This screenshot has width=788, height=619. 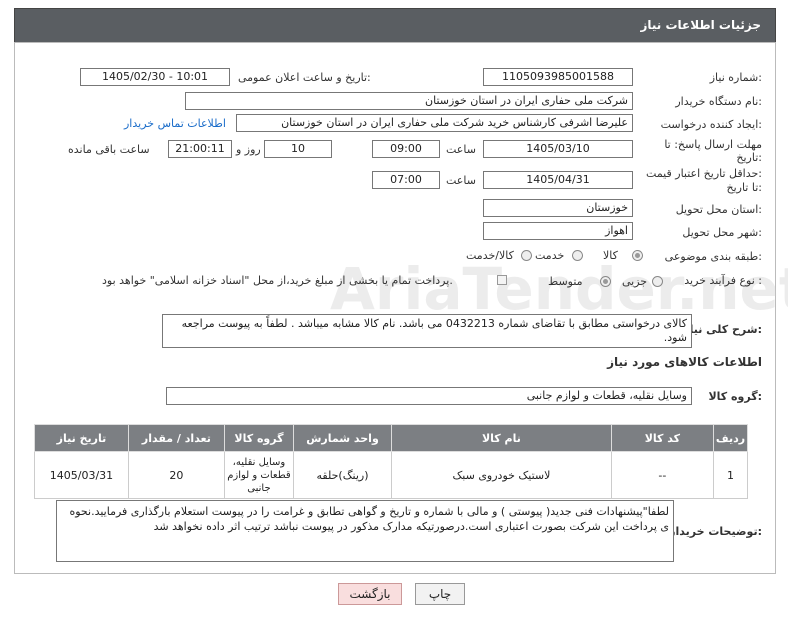 What do you see at coordinates (558, 149) in the screenshot?
I see `deadline-date-field: 1405/03/10` at bounding box center [558, 149].